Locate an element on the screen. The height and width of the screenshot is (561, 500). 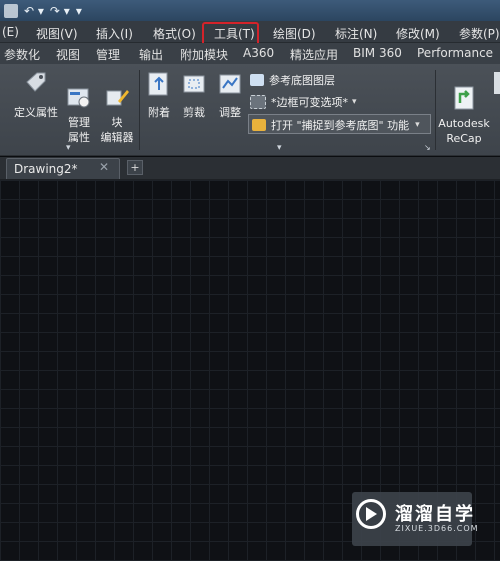
play-icon is located at coordinates (371, 514).